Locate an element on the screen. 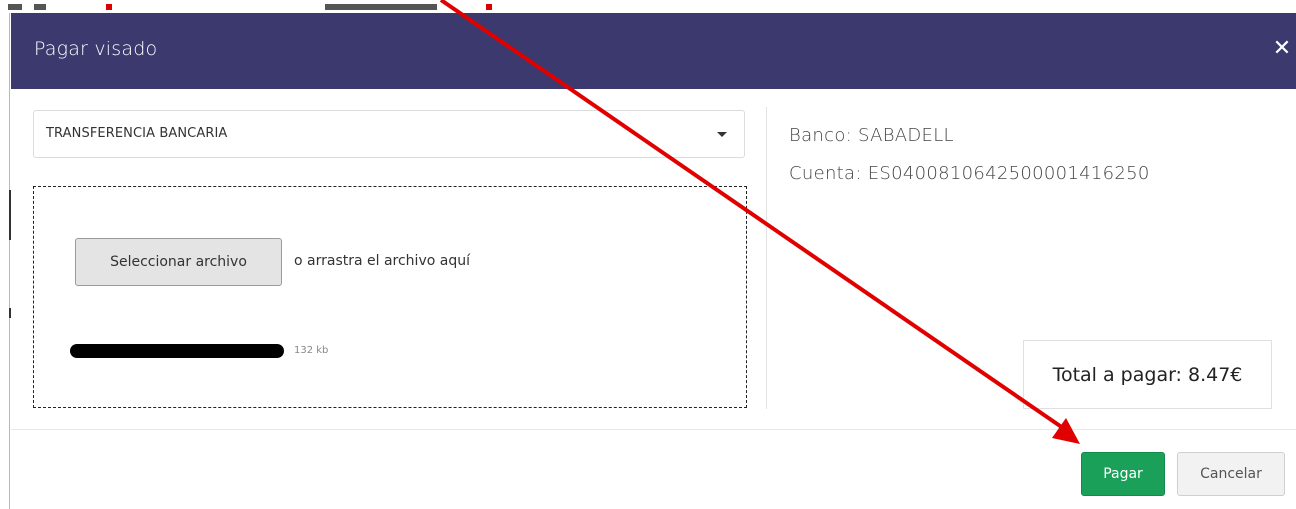  select-file-button: Seleccionar archivo is located at coordinates (178, 262).